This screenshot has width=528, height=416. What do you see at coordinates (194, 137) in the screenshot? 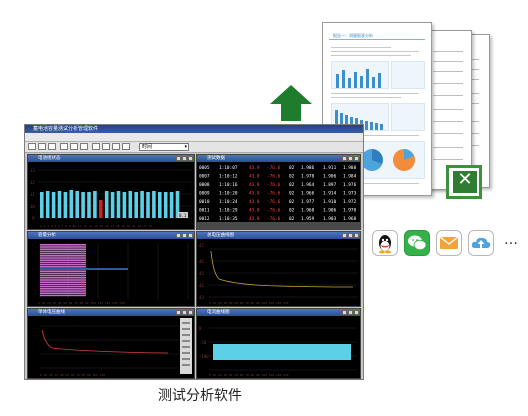
I see `menu-bar` at bounding box center [194, 137].